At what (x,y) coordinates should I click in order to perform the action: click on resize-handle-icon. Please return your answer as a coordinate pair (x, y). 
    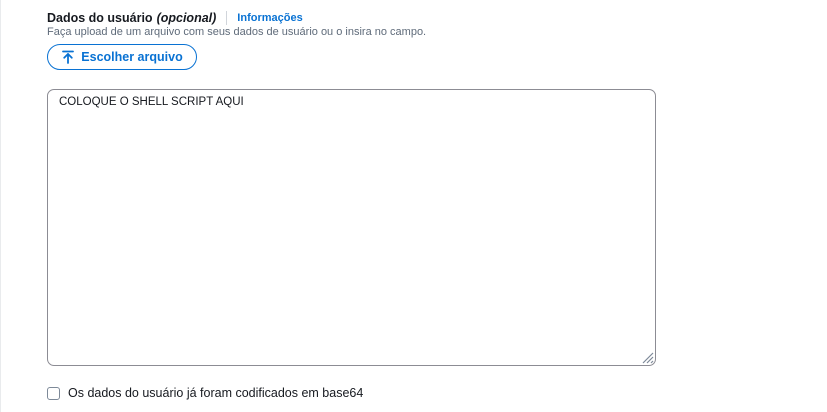
    Looking at the image, I should click on (647, 357).